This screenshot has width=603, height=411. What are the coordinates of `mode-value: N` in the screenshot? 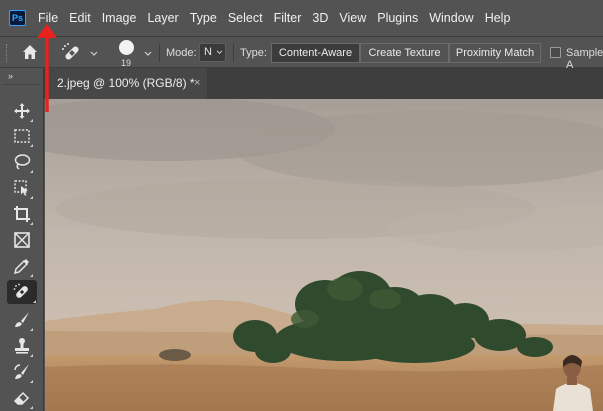 It's located at (208, 52).